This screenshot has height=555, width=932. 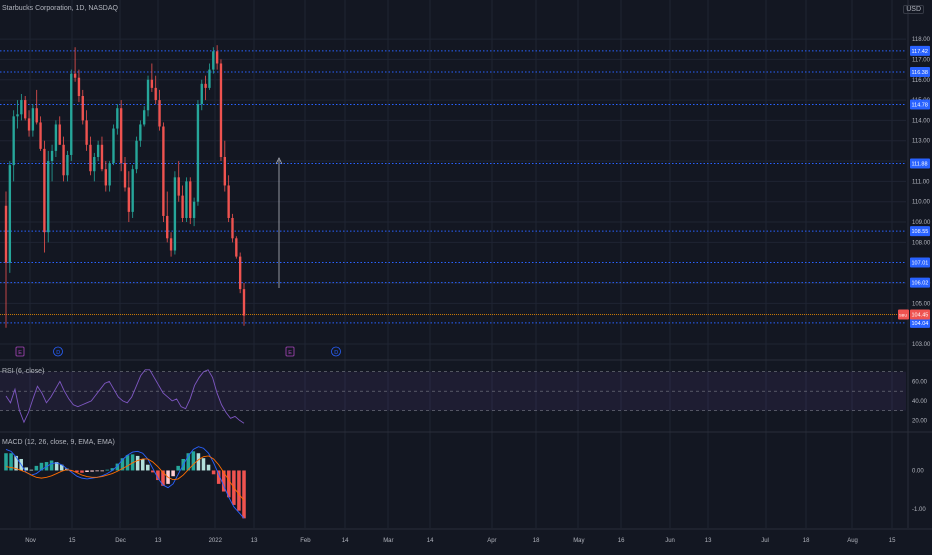 What do you see at coordinates (920, 421) in the screenshot?
I see `rsi-axis-label: 20.00` at bounding box center [920, 421].